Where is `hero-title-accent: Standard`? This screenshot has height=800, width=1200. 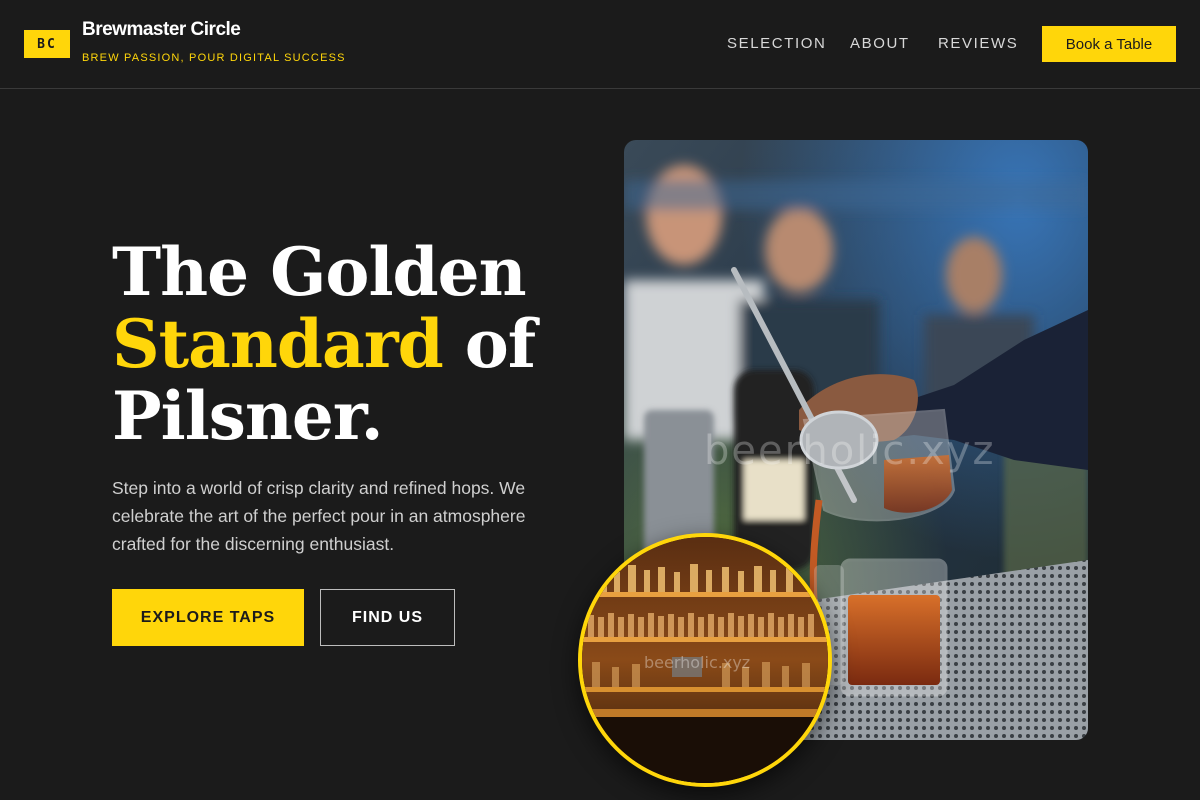 hero-title-accent: Standard is located at coordinates (278, 344).